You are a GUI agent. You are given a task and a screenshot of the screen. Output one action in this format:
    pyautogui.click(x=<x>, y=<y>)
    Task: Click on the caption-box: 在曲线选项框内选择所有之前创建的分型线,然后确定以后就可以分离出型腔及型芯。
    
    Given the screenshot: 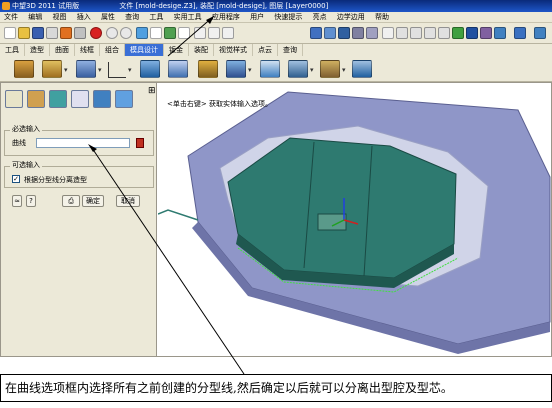 What is the action you would take?
    pyautogui.click(x=276, y=388)
    